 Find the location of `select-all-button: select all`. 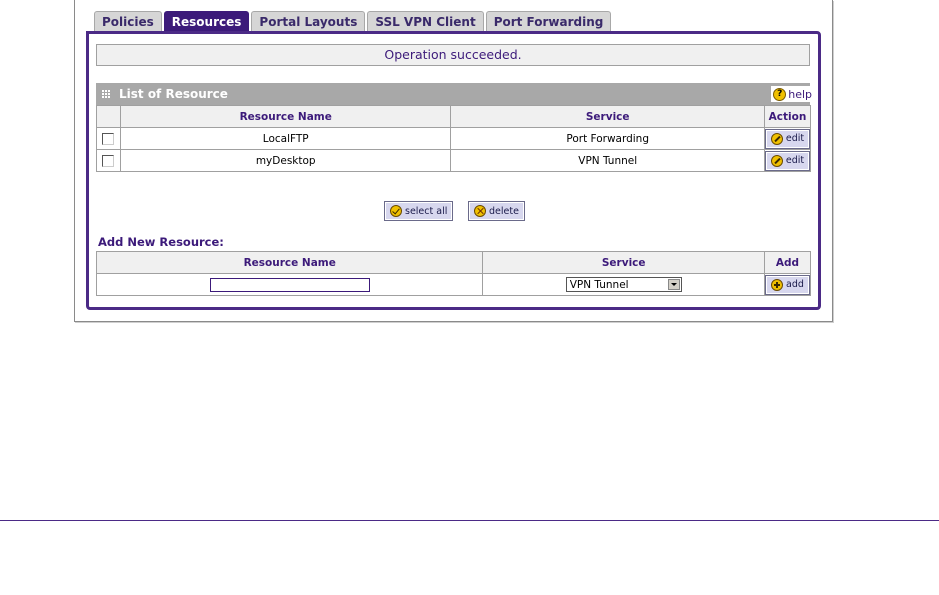

select-all-button: select all is located at coordinates (418, 211).